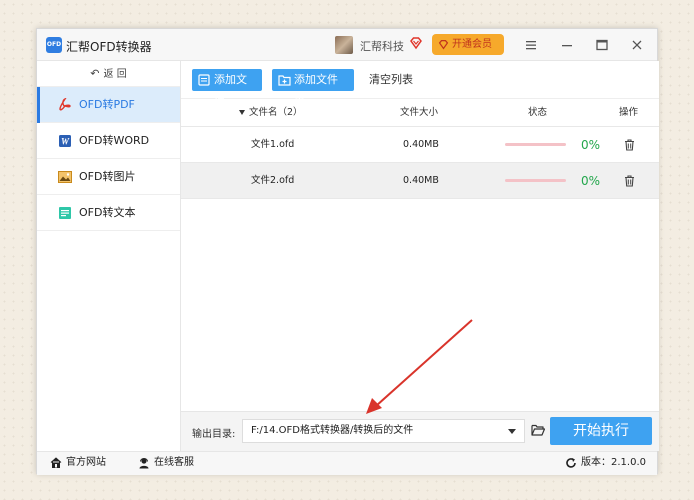  I want to click on add-folder-icon, so click(284, 80).